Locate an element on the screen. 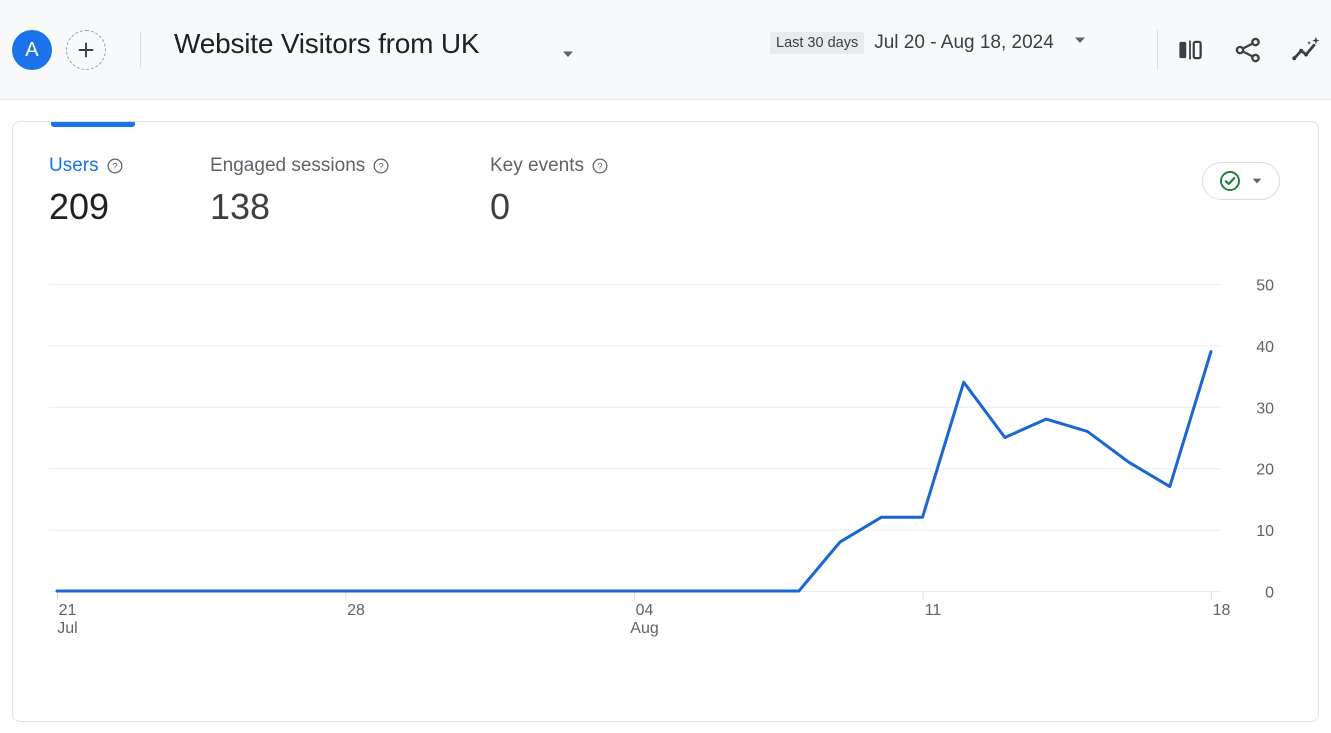 The image size is (1331, 733). y-axis-tick-label: 50 is located at coordinates (1265, 286).